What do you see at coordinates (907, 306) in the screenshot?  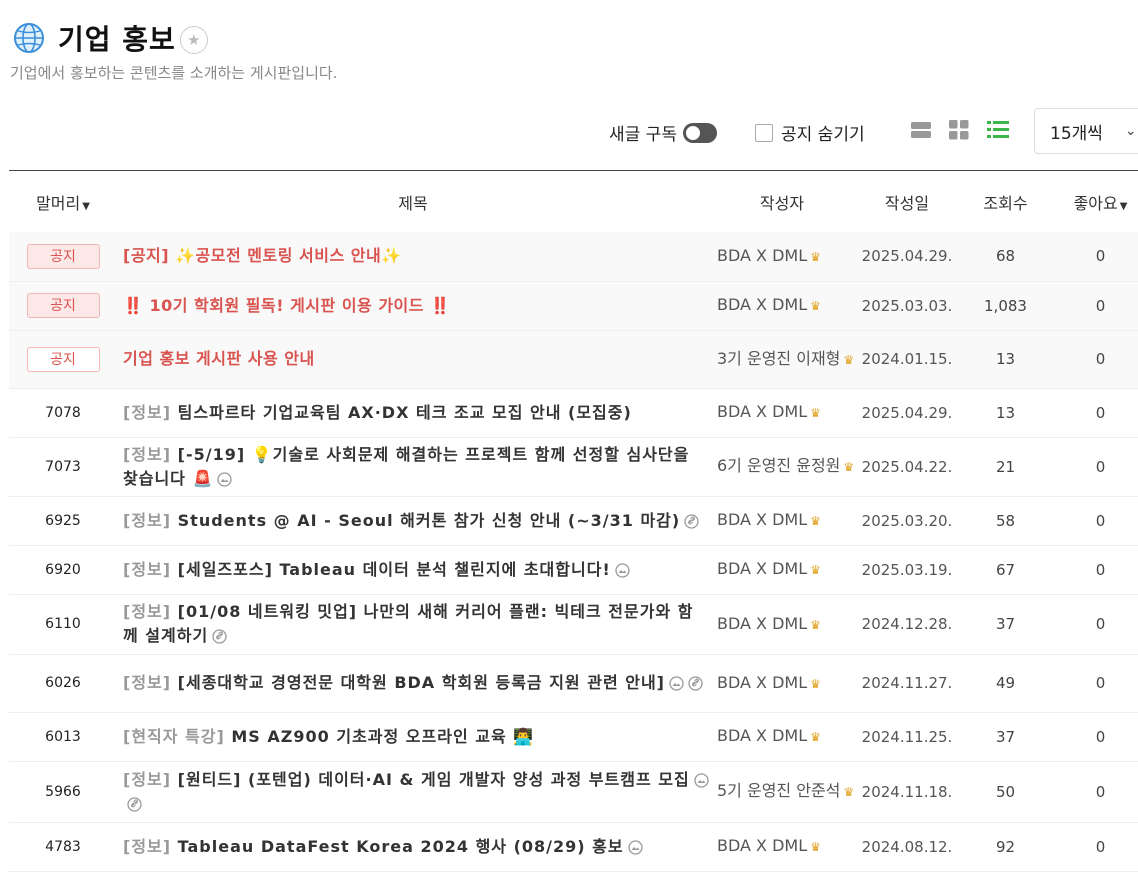 I see `date-cell: 2025.03.03.` at bounding box center [907, 306].